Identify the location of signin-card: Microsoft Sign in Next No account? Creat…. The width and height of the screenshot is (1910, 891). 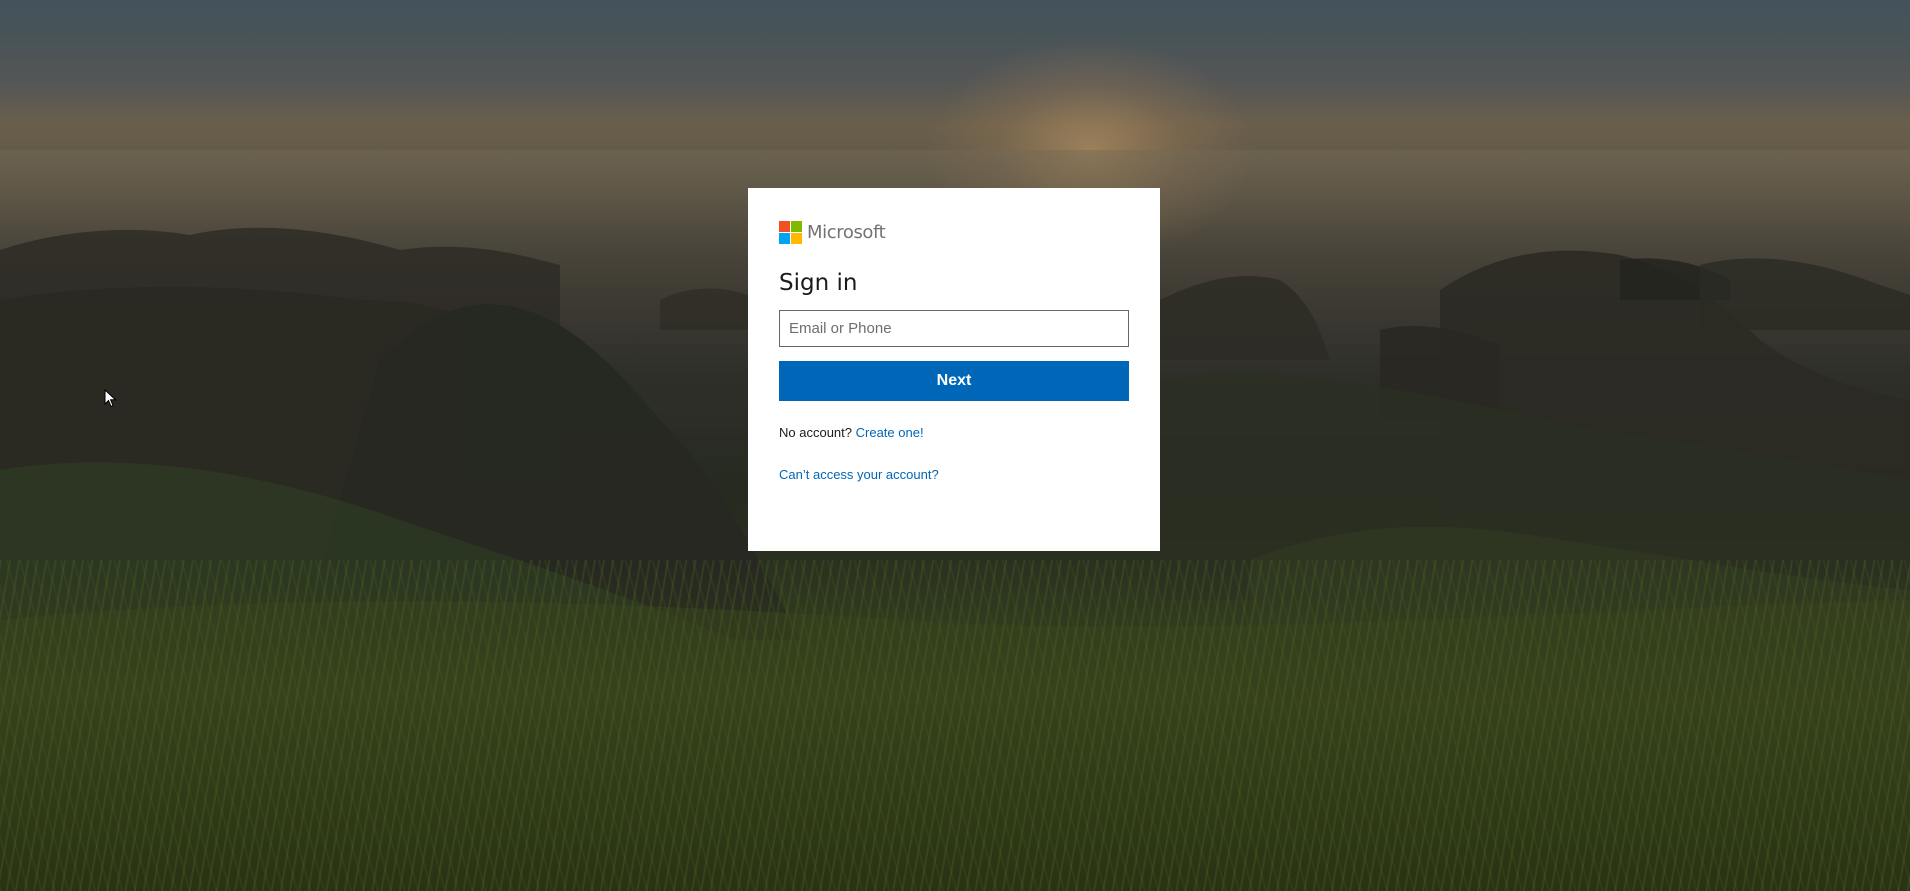
(954, 369).